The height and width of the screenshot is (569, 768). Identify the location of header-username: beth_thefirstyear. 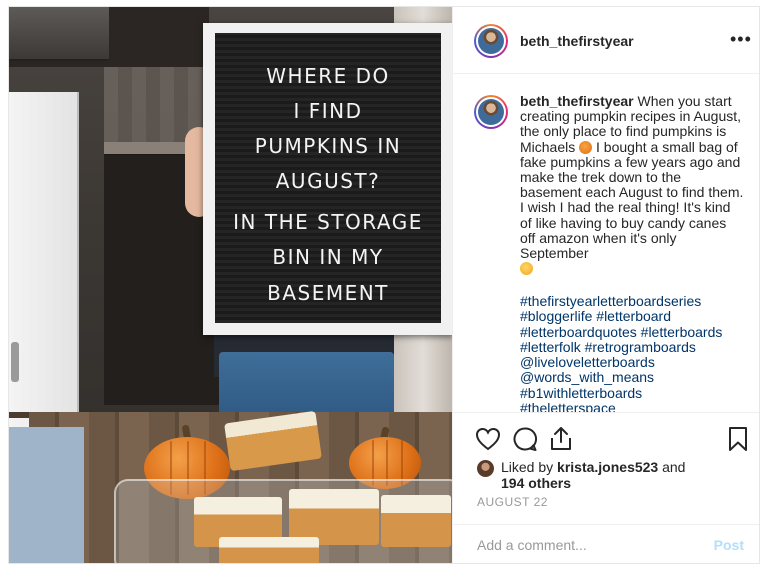
(577, 41).